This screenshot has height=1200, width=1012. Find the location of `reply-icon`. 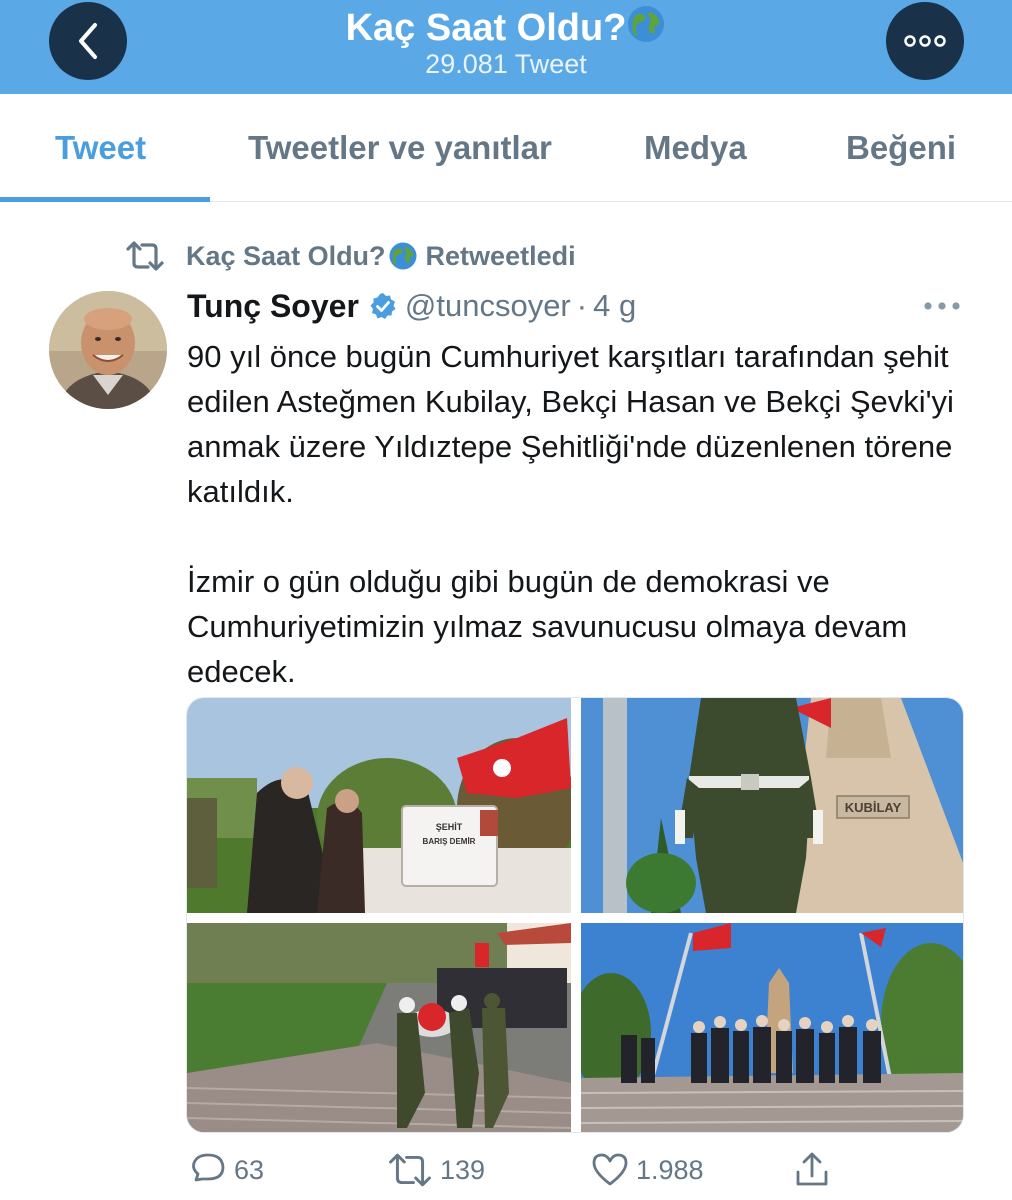

reply-icon is located at coordinates (208, 1167).